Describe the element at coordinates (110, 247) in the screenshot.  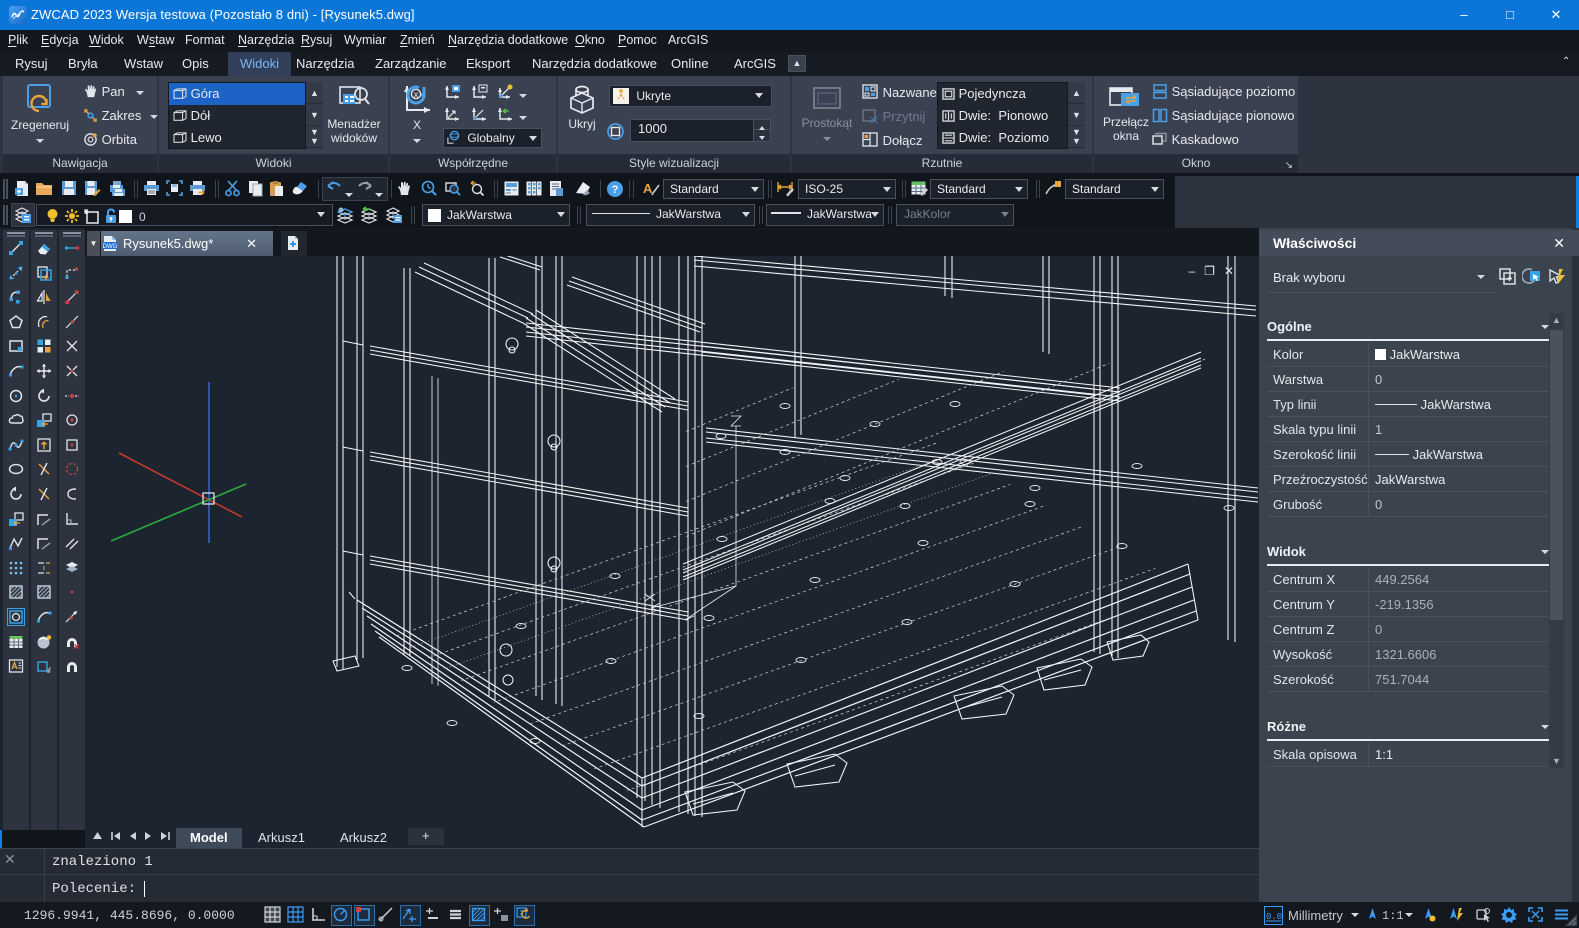
I see `svg-text: DWG` at that location.